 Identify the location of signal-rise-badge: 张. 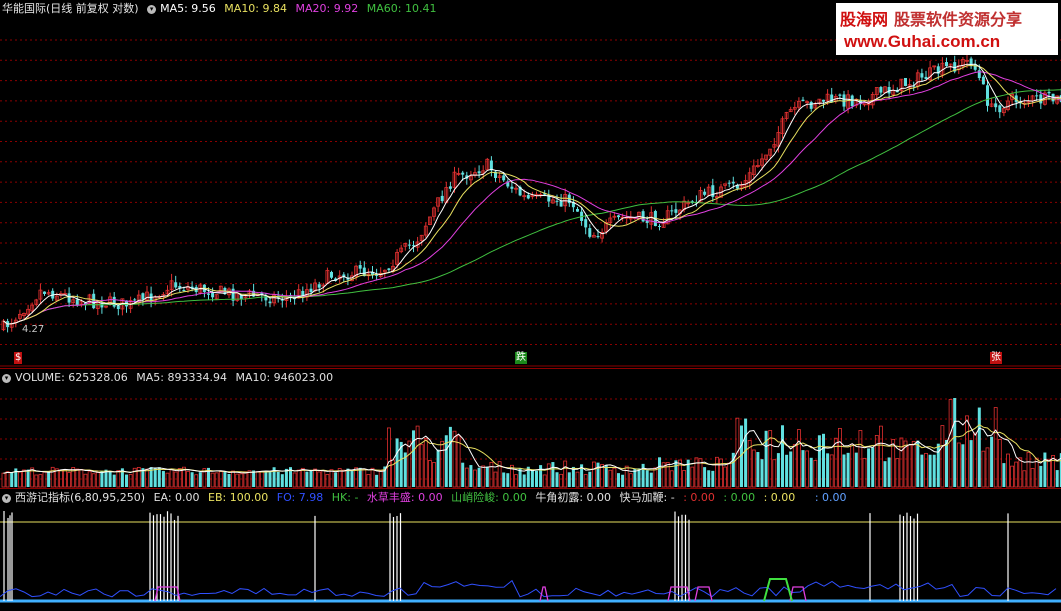
(996, 358).